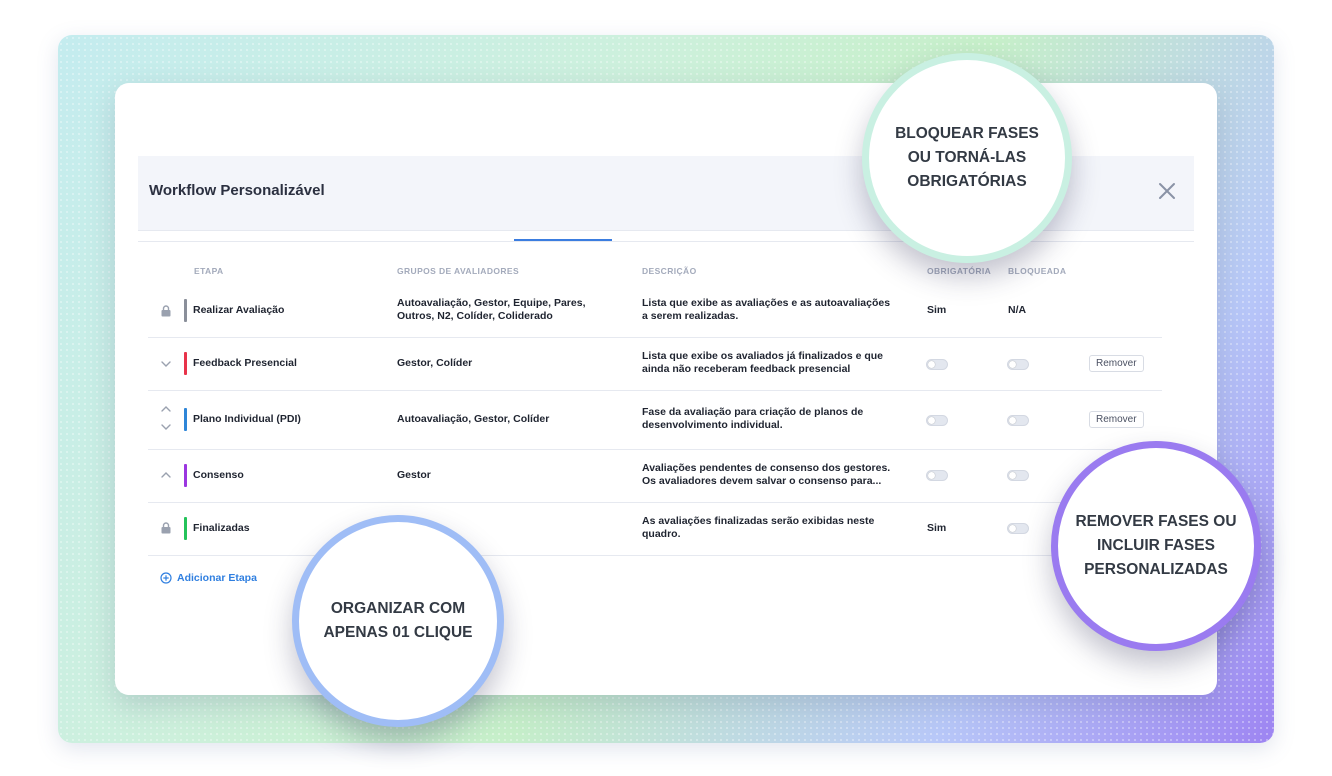 Image resolution: width=1332 pixels, height=776 pixels. Describe the element at coordinates (435, 363) in the screenshot. I see `evaluator-groups: Gestor, Colíder` at that location.